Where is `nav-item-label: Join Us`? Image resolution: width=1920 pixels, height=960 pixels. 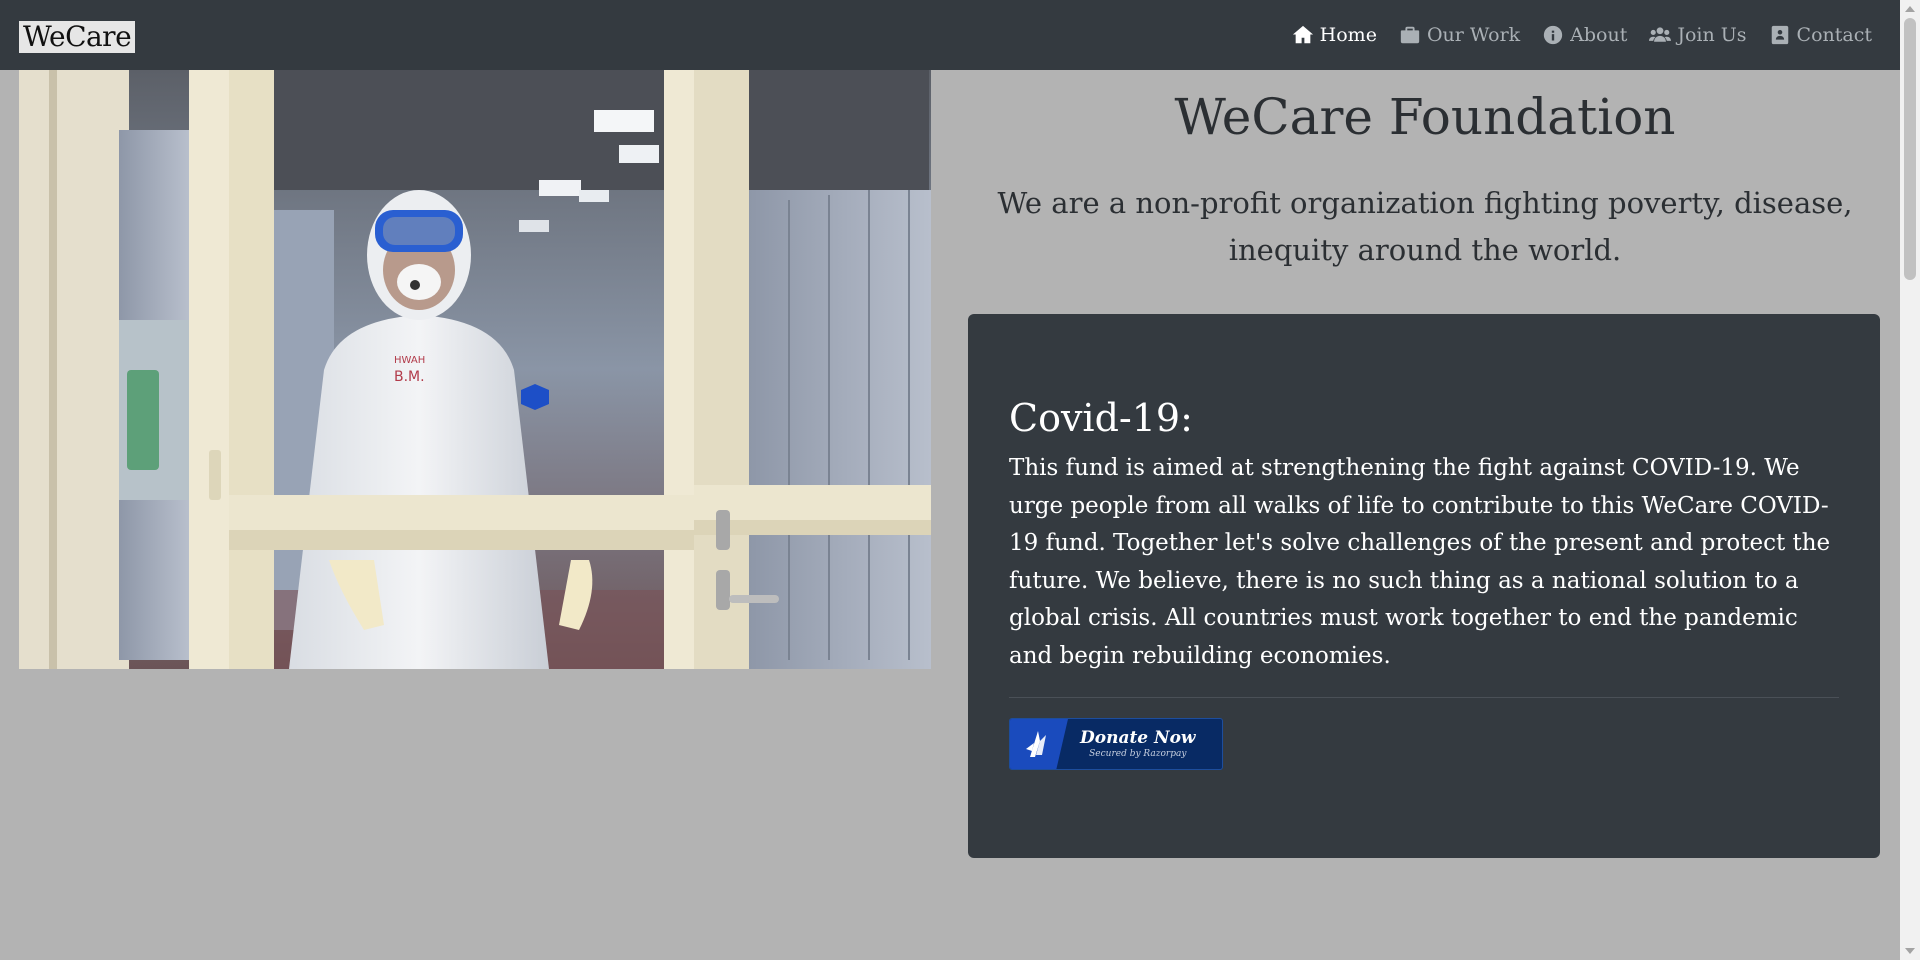
nav-item-label: Join Us is located at coordinates (1712, 35).